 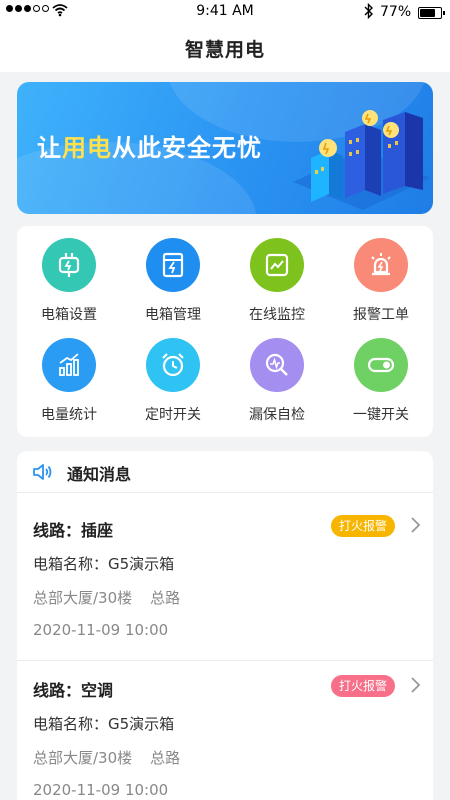 I want to click on menu-item-box-management: 电箱管理, so click(x=173, y=276).